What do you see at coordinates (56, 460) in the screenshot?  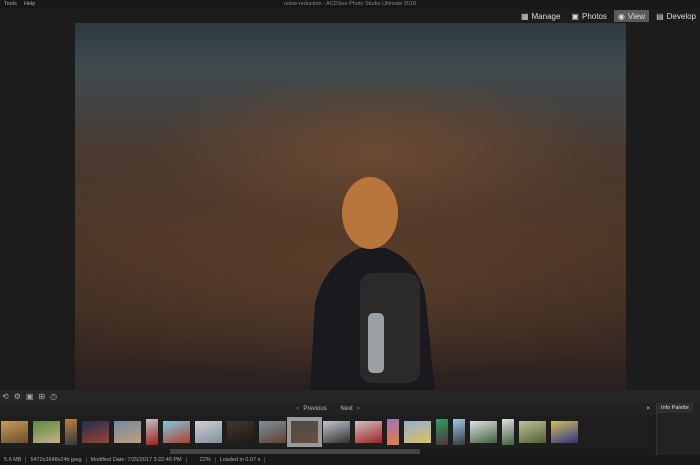 I see `status-dimensions: 5472x3648x24b jpeg` at bounding box center [56, 460].